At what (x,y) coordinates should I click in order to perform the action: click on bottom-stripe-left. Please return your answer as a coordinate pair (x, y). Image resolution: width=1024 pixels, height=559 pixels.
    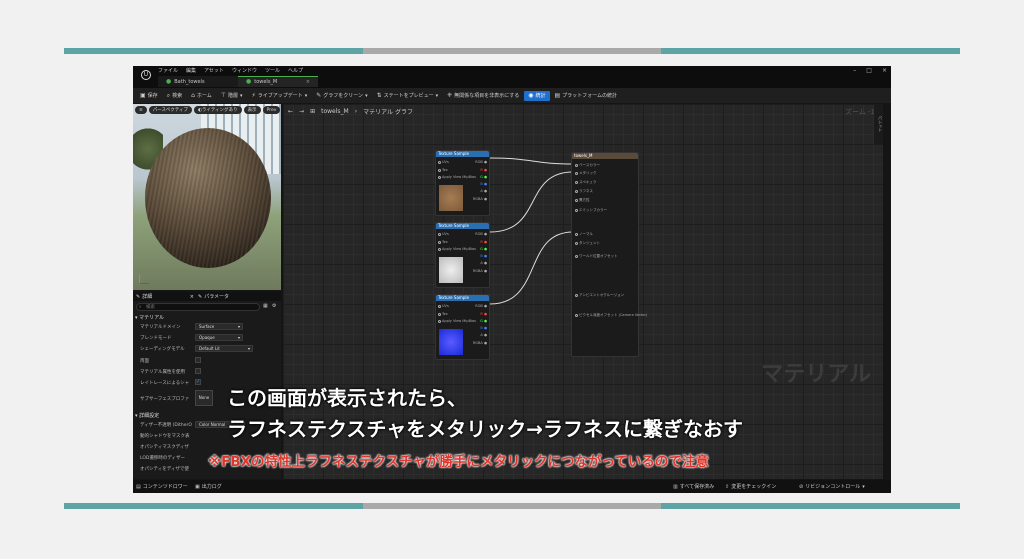
    Looking at the image, I should click on (213, 506).